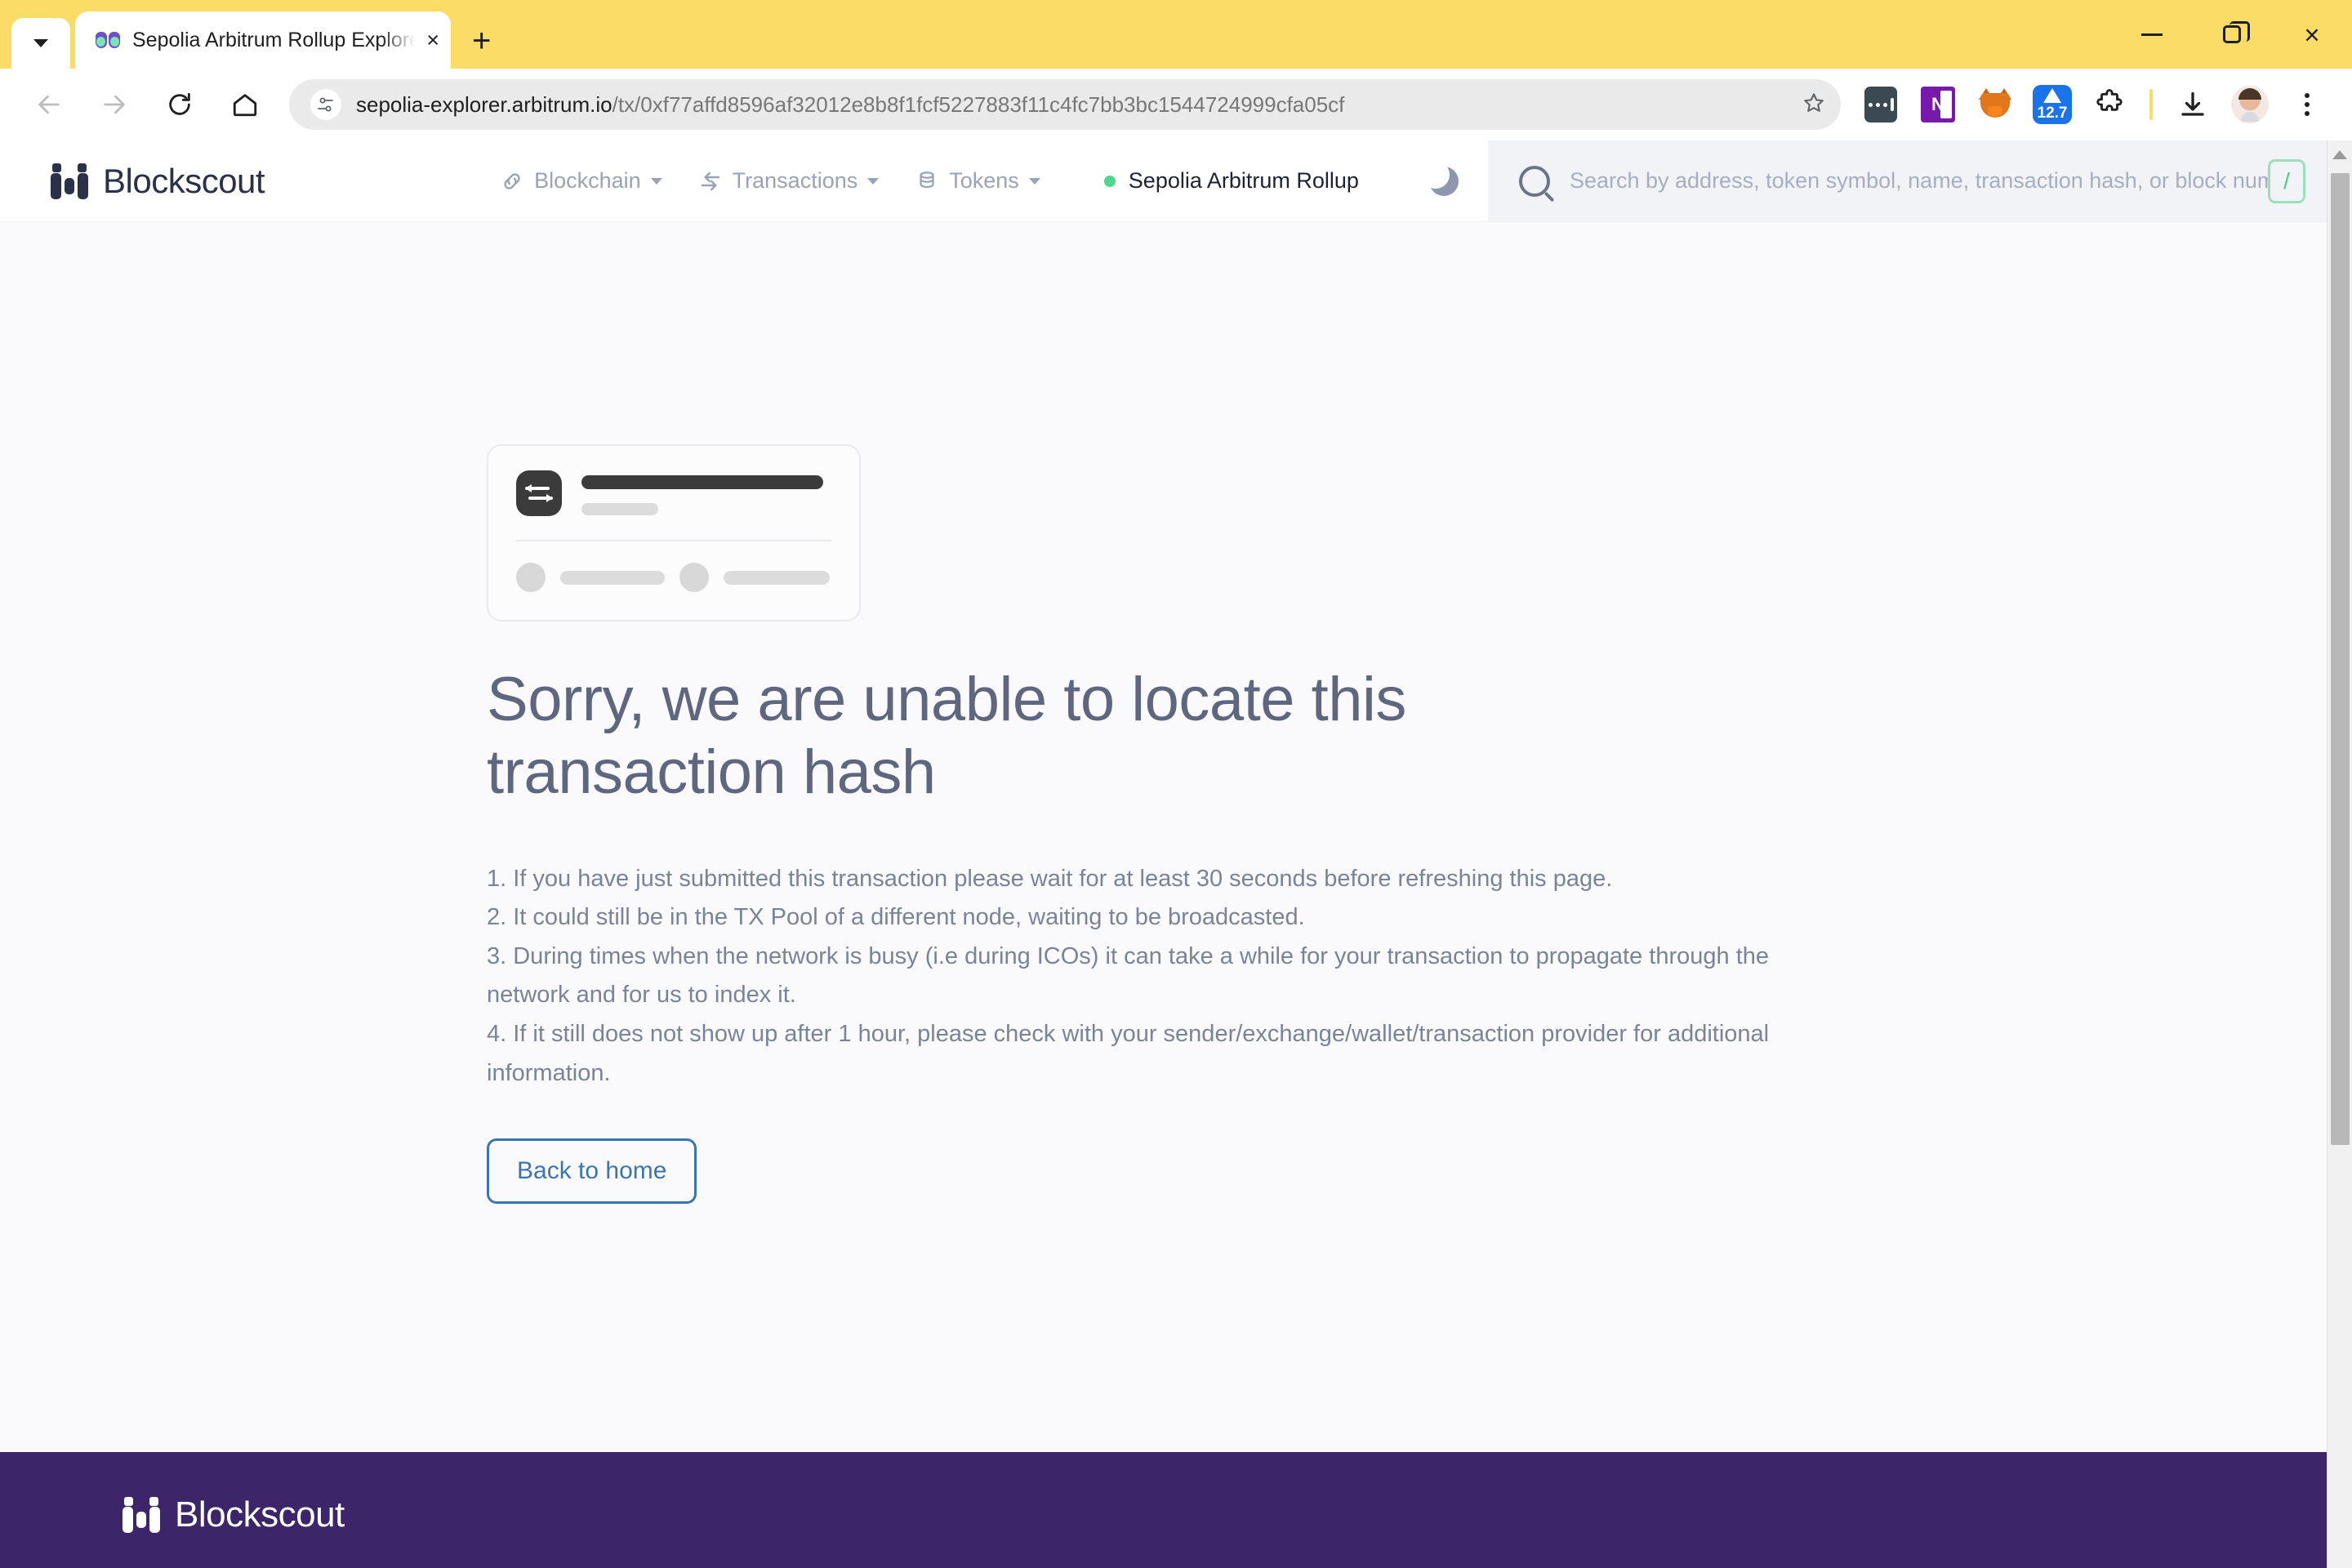  I want to click on binoculars-icon, so click(108, 40).